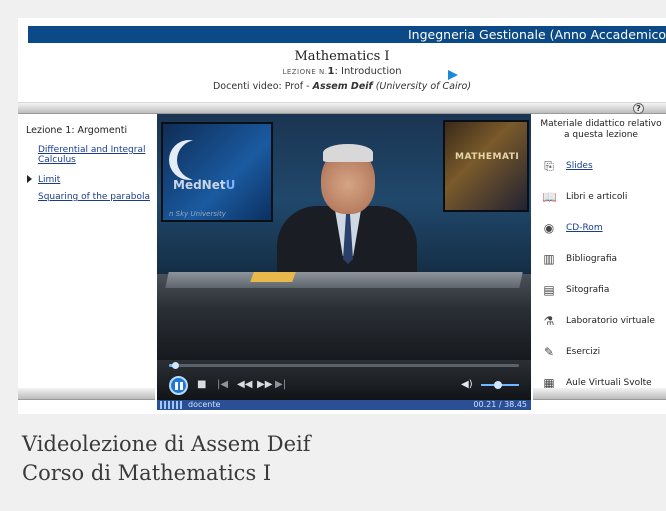  I want to click on lesson-line: Lezione n.1: Introduction, so click(342, 71).